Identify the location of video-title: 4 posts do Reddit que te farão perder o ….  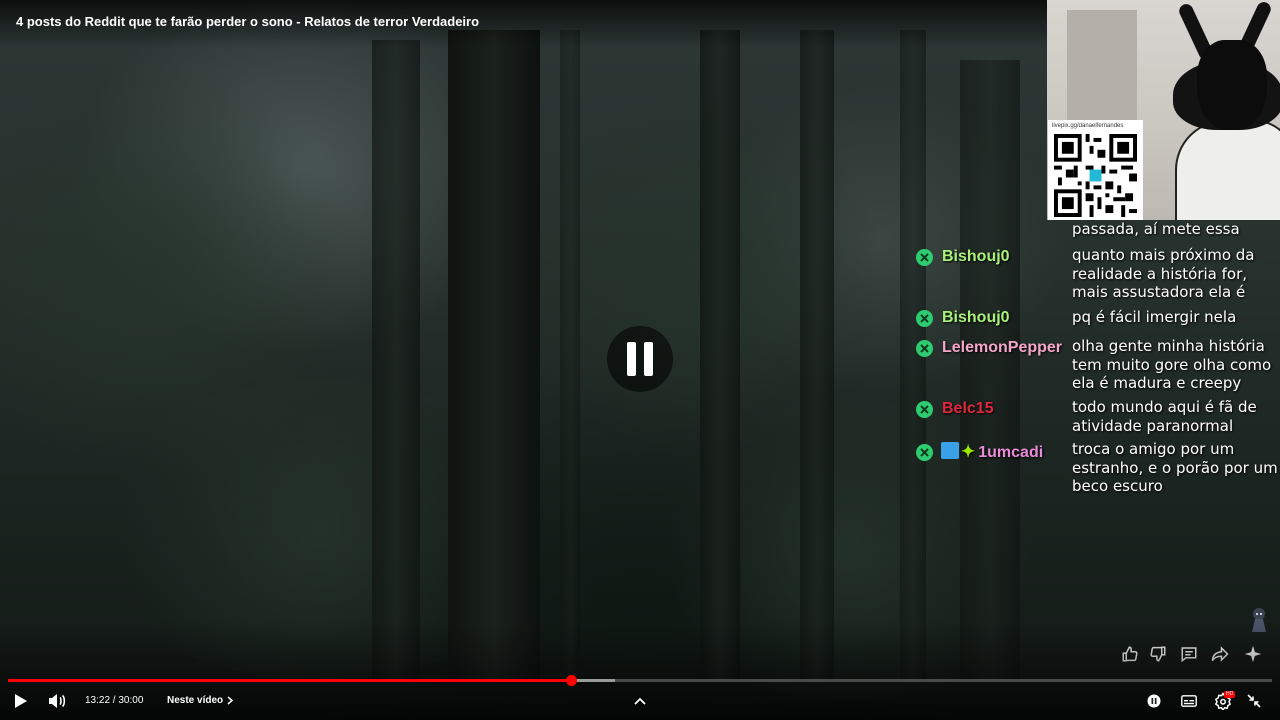
(247, 21).